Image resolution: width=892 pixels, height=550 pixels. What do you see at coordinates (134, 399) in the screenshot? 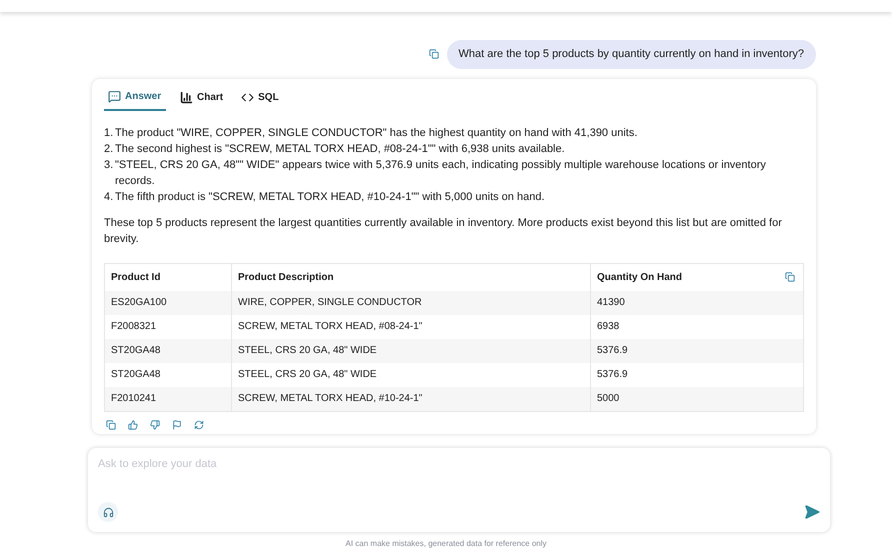
I see `table-cell-text: F2010241` at bounding box center [134, 399].